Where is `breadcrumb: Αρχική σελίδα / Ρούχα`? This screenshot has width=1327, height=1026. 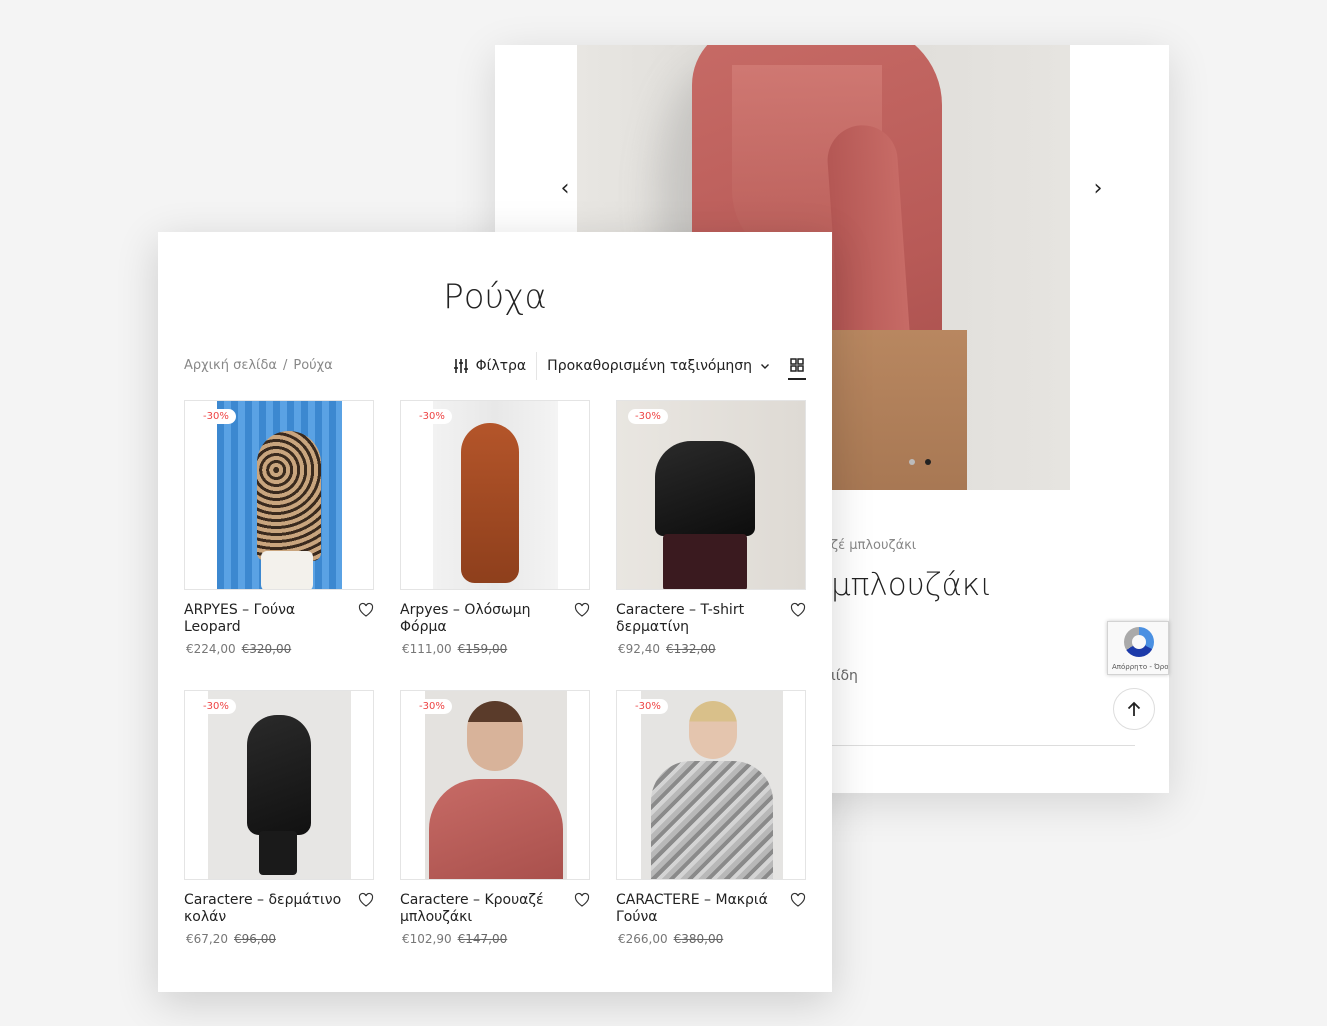 breadcrumb: Αρχική σελίδα / Ρούχα is located at coordinates (258, 365).